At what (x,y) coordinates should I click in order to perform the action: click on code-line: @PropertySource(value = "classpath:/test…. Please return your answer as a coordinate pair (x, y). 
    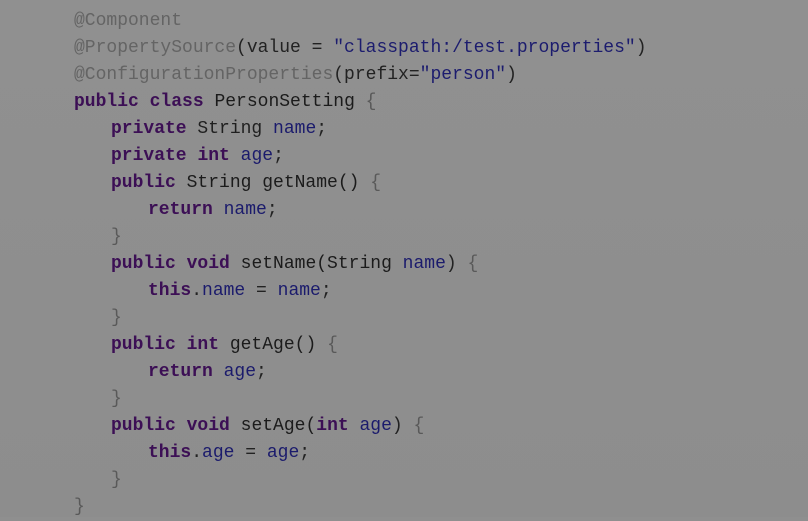
    Looking at the image, I should click on (360, 48).